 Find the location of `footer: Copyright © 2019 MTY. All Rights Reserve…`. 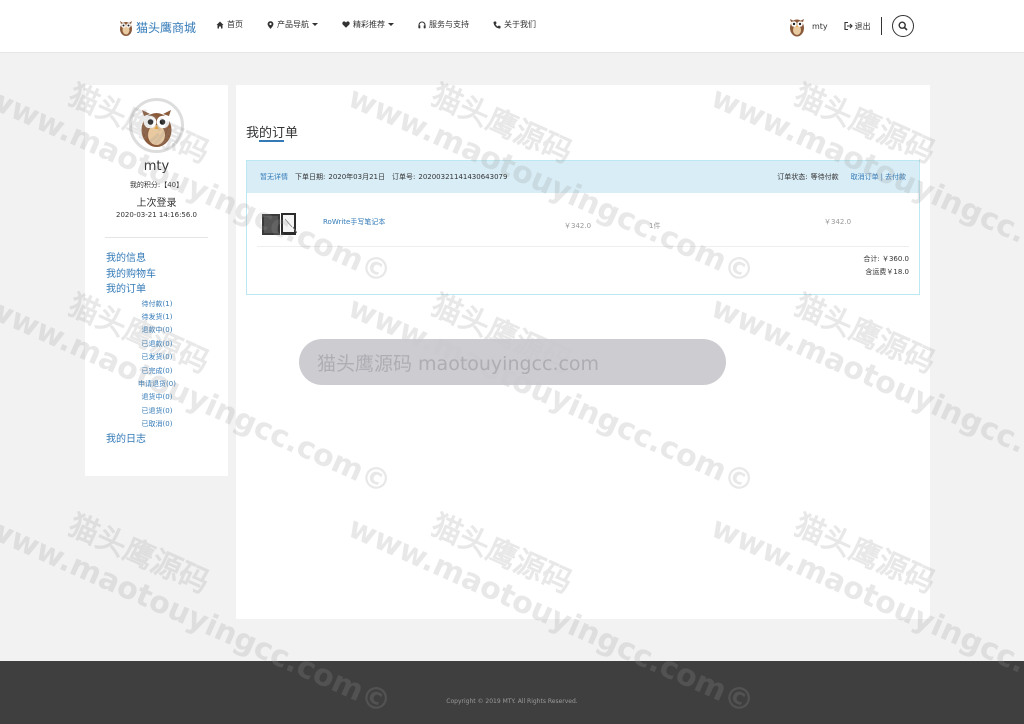

footer: Copyright © 2019 MTY. All Rights Reserve… is located at coordinates (512, 692).